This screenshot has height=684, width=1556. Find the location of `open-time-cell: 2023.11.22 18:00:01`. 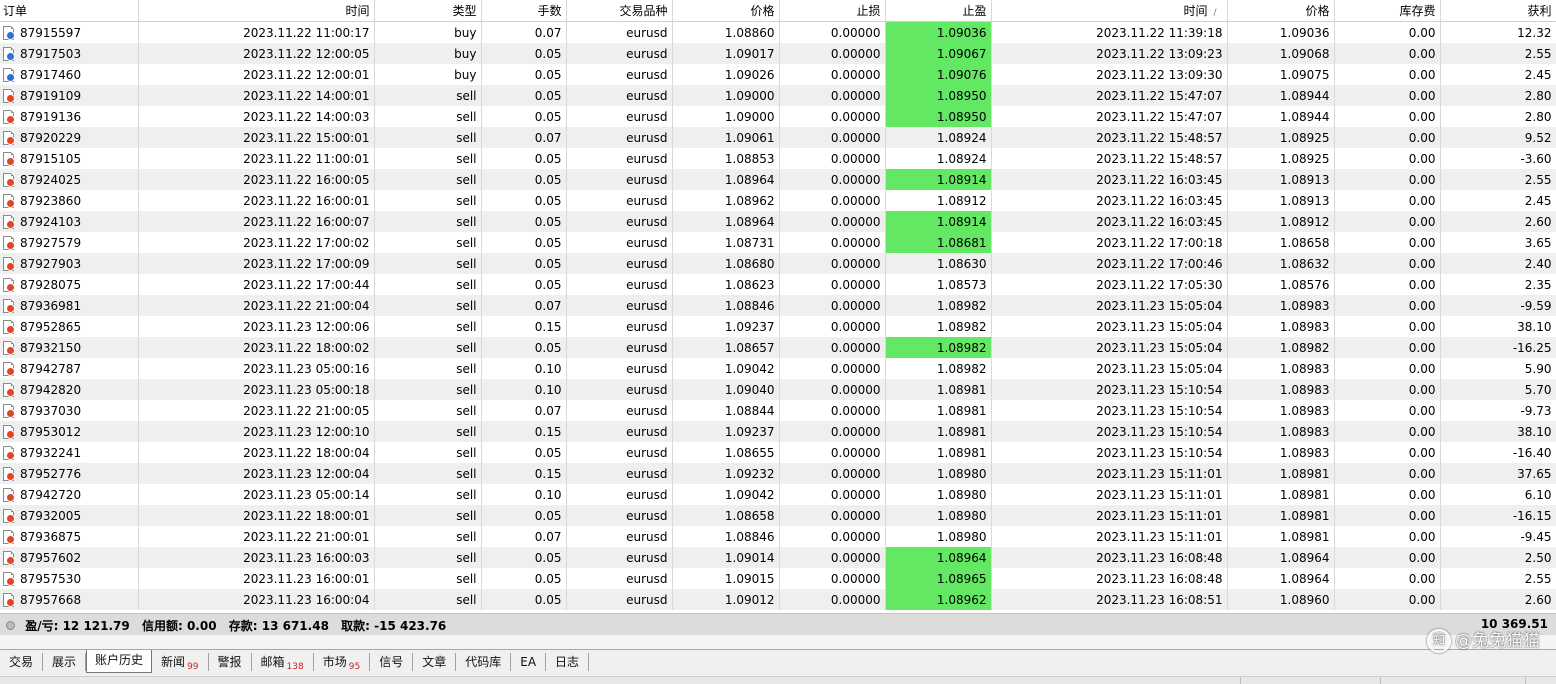

open-time-cell: 2023.11.22 18:00:01 is located at coordinates (256, 515).